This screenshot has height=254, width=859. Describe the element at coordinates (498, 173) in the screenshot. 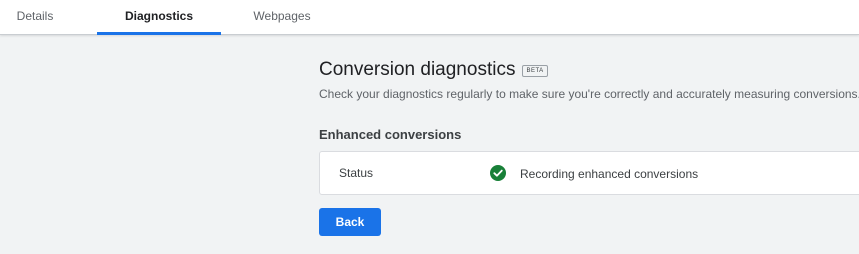

I see `check-circle-icon` at that location.